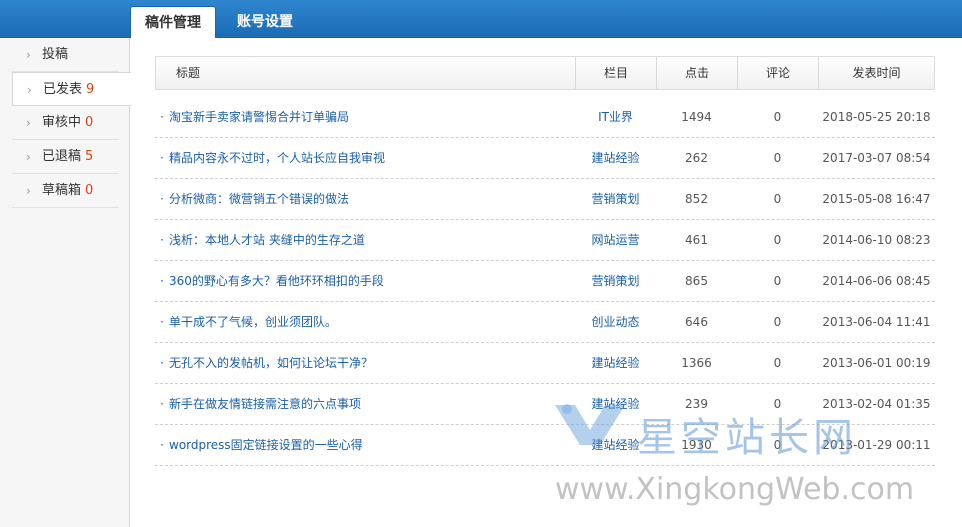 The height and width of the screenshot is (527, 962). Describe the element at coordinates (615, 117) in the screenshot. I see `row-column: IT业界` at that location.